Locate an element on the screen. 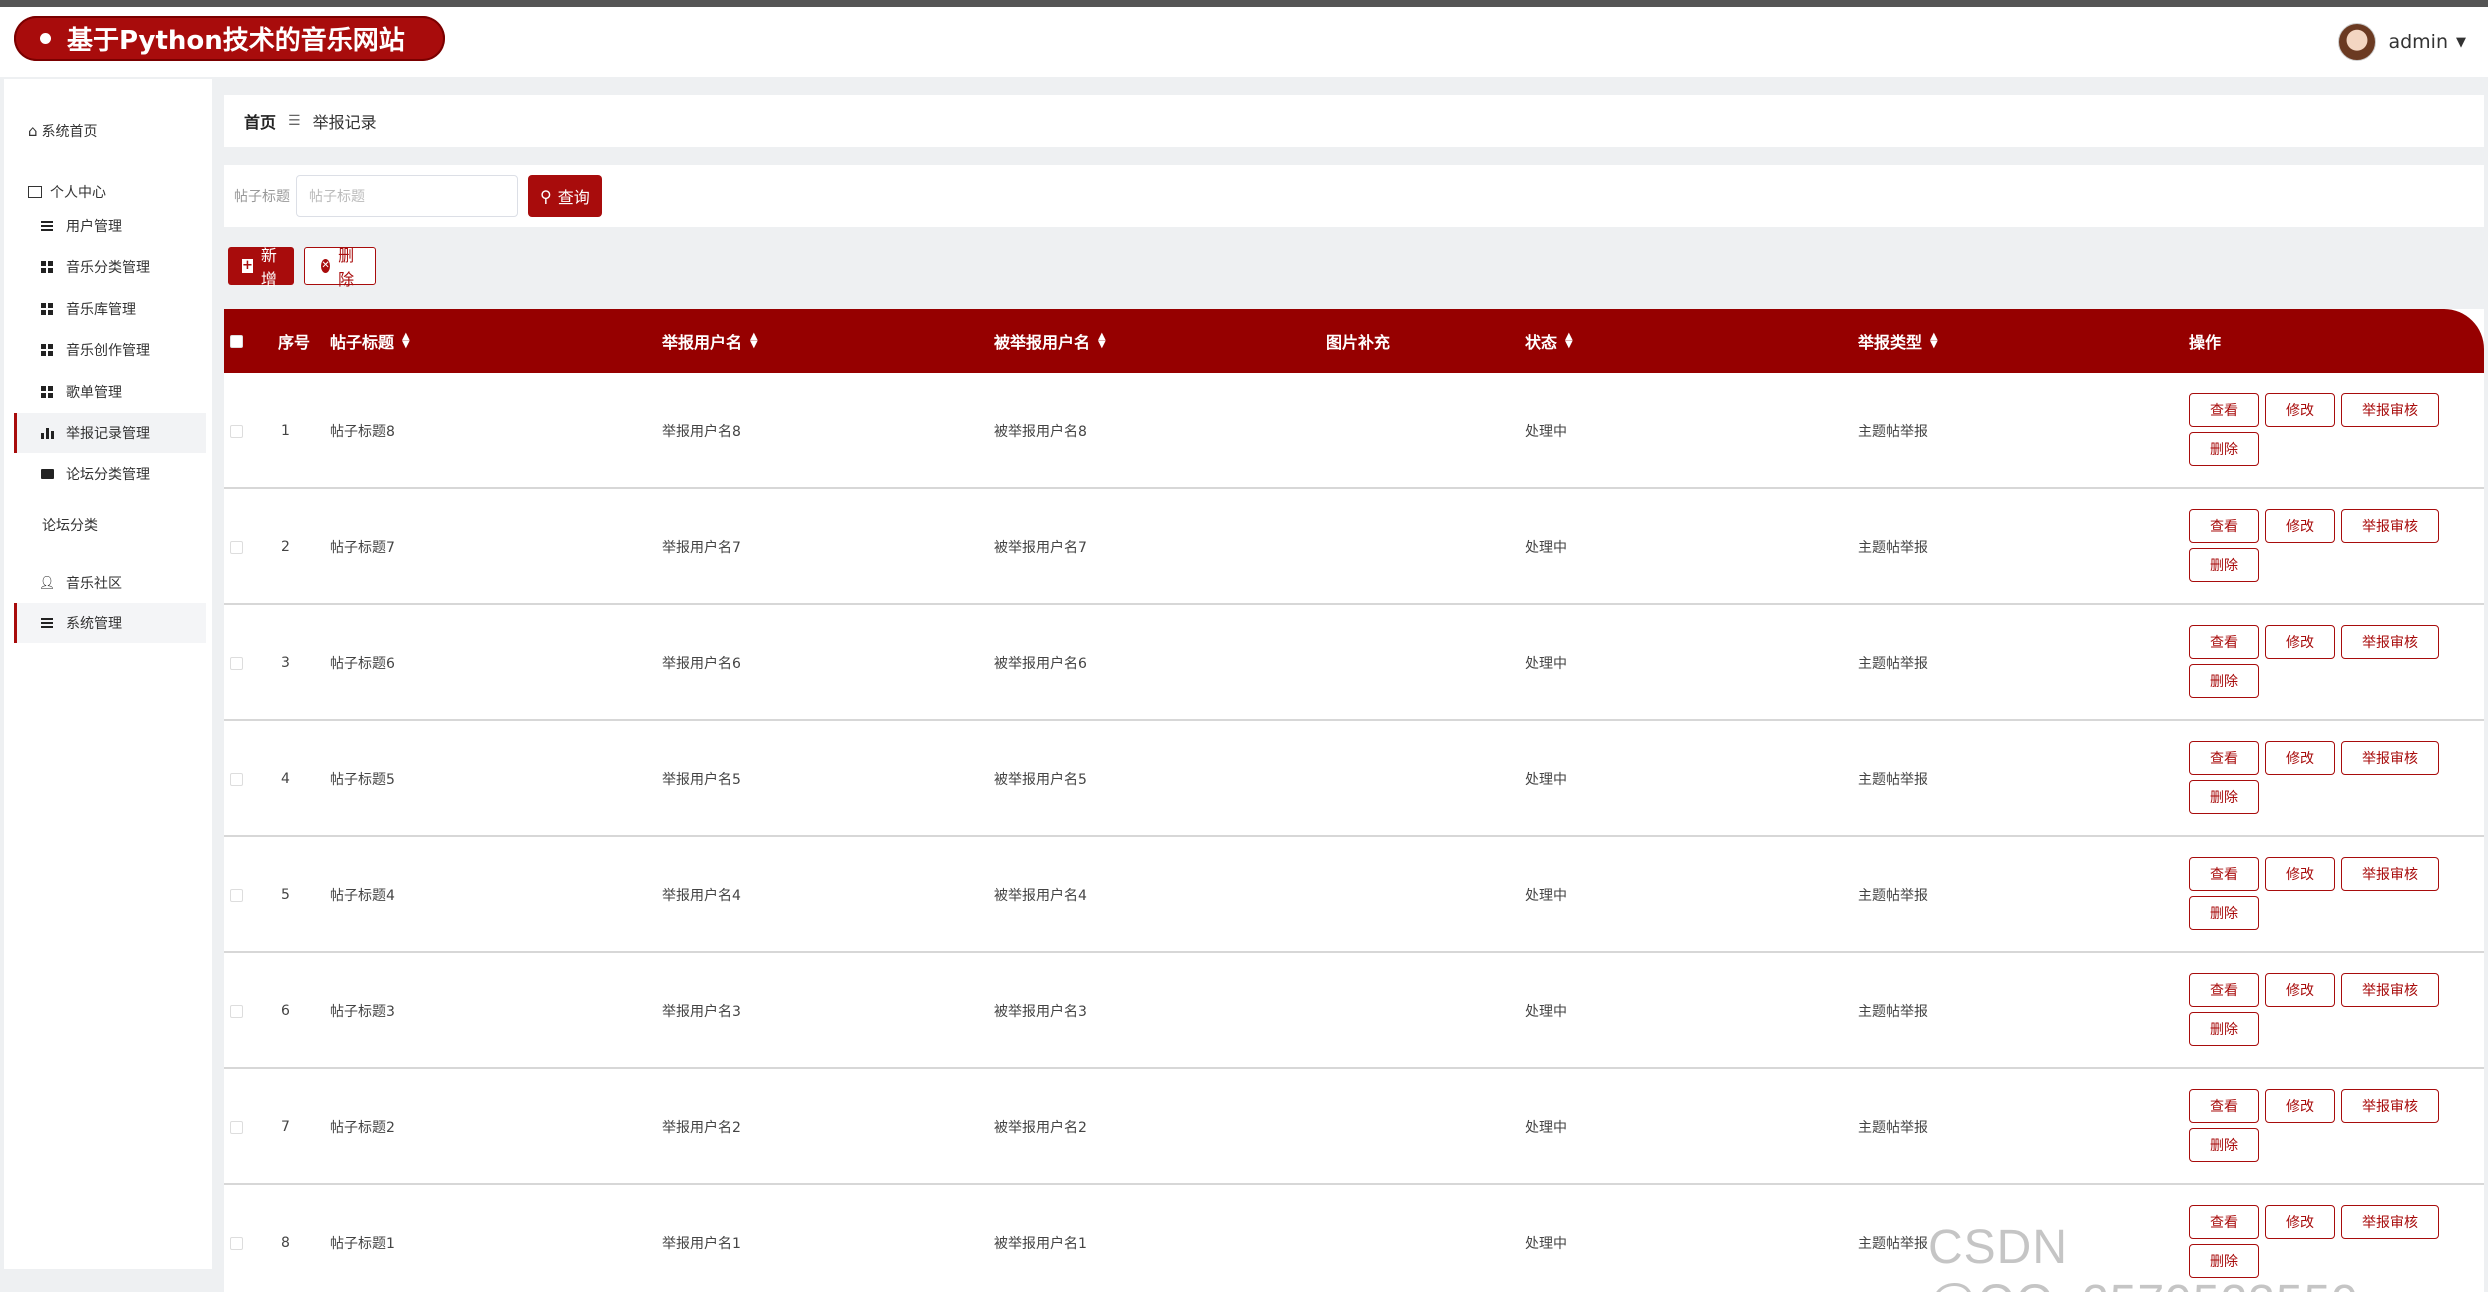 The height and width of the screenshot is (1292, 2488). batch-delete-button: ✕ 删除 is located at coordinates (340, 267).